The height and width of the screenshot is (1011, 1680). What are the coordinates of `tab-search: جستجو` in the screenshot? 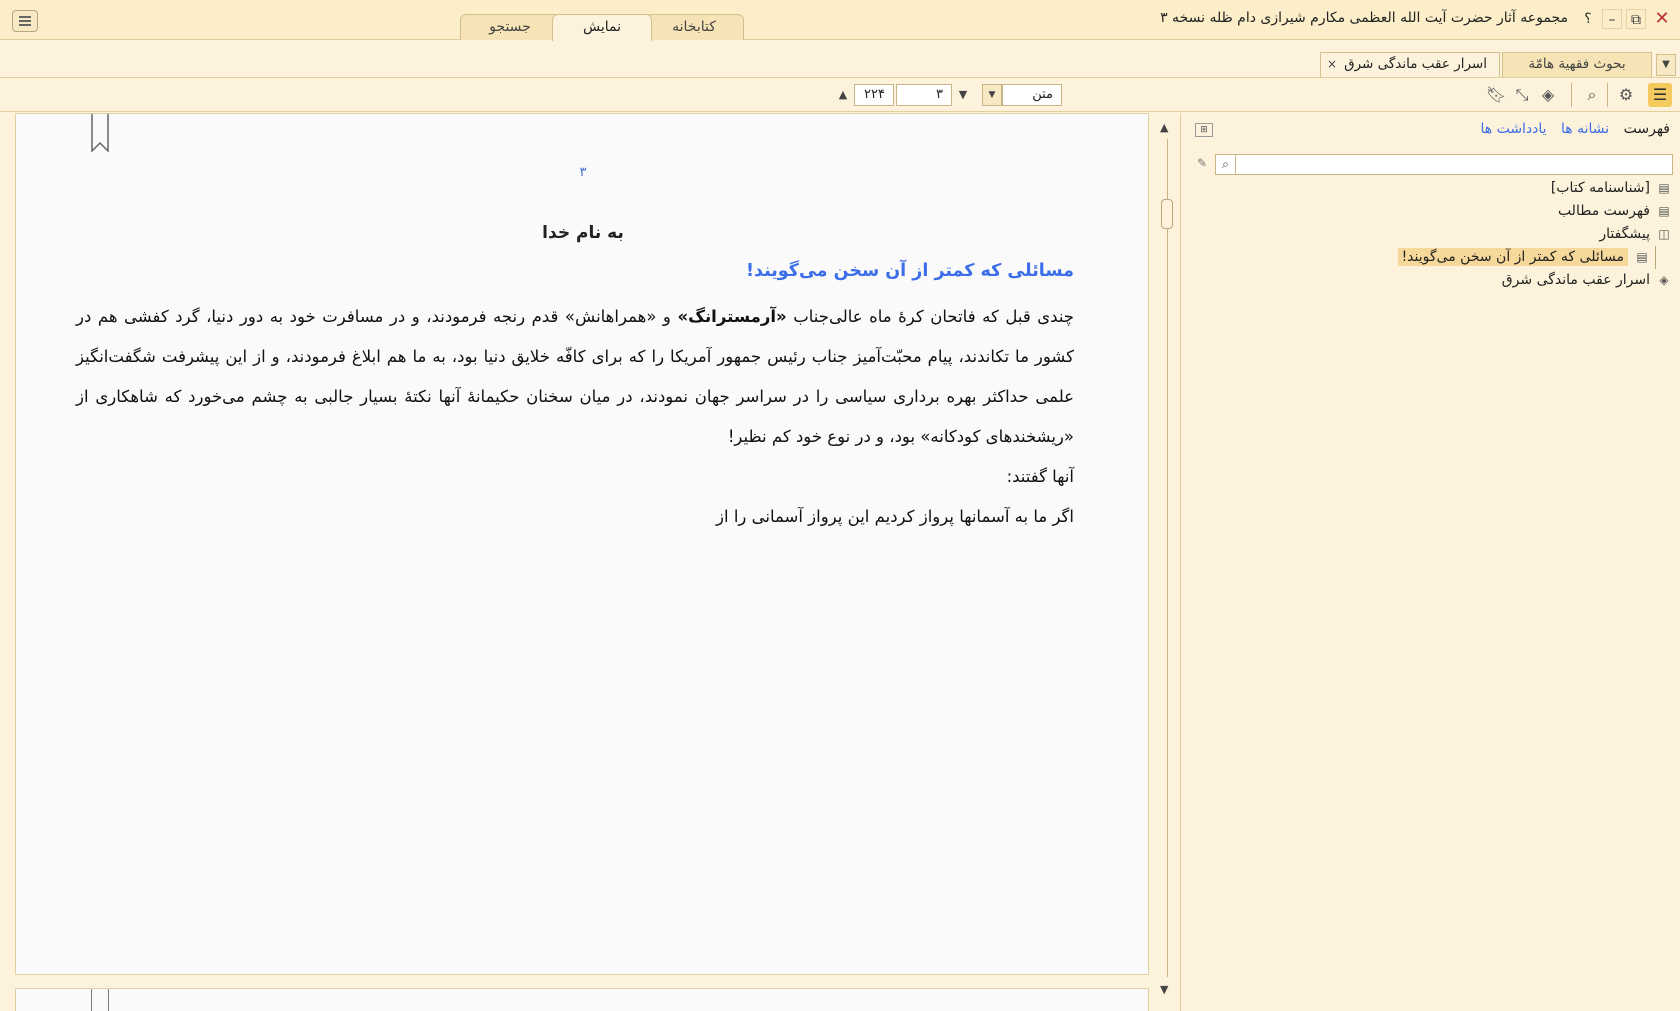 It's located at (510, 27).